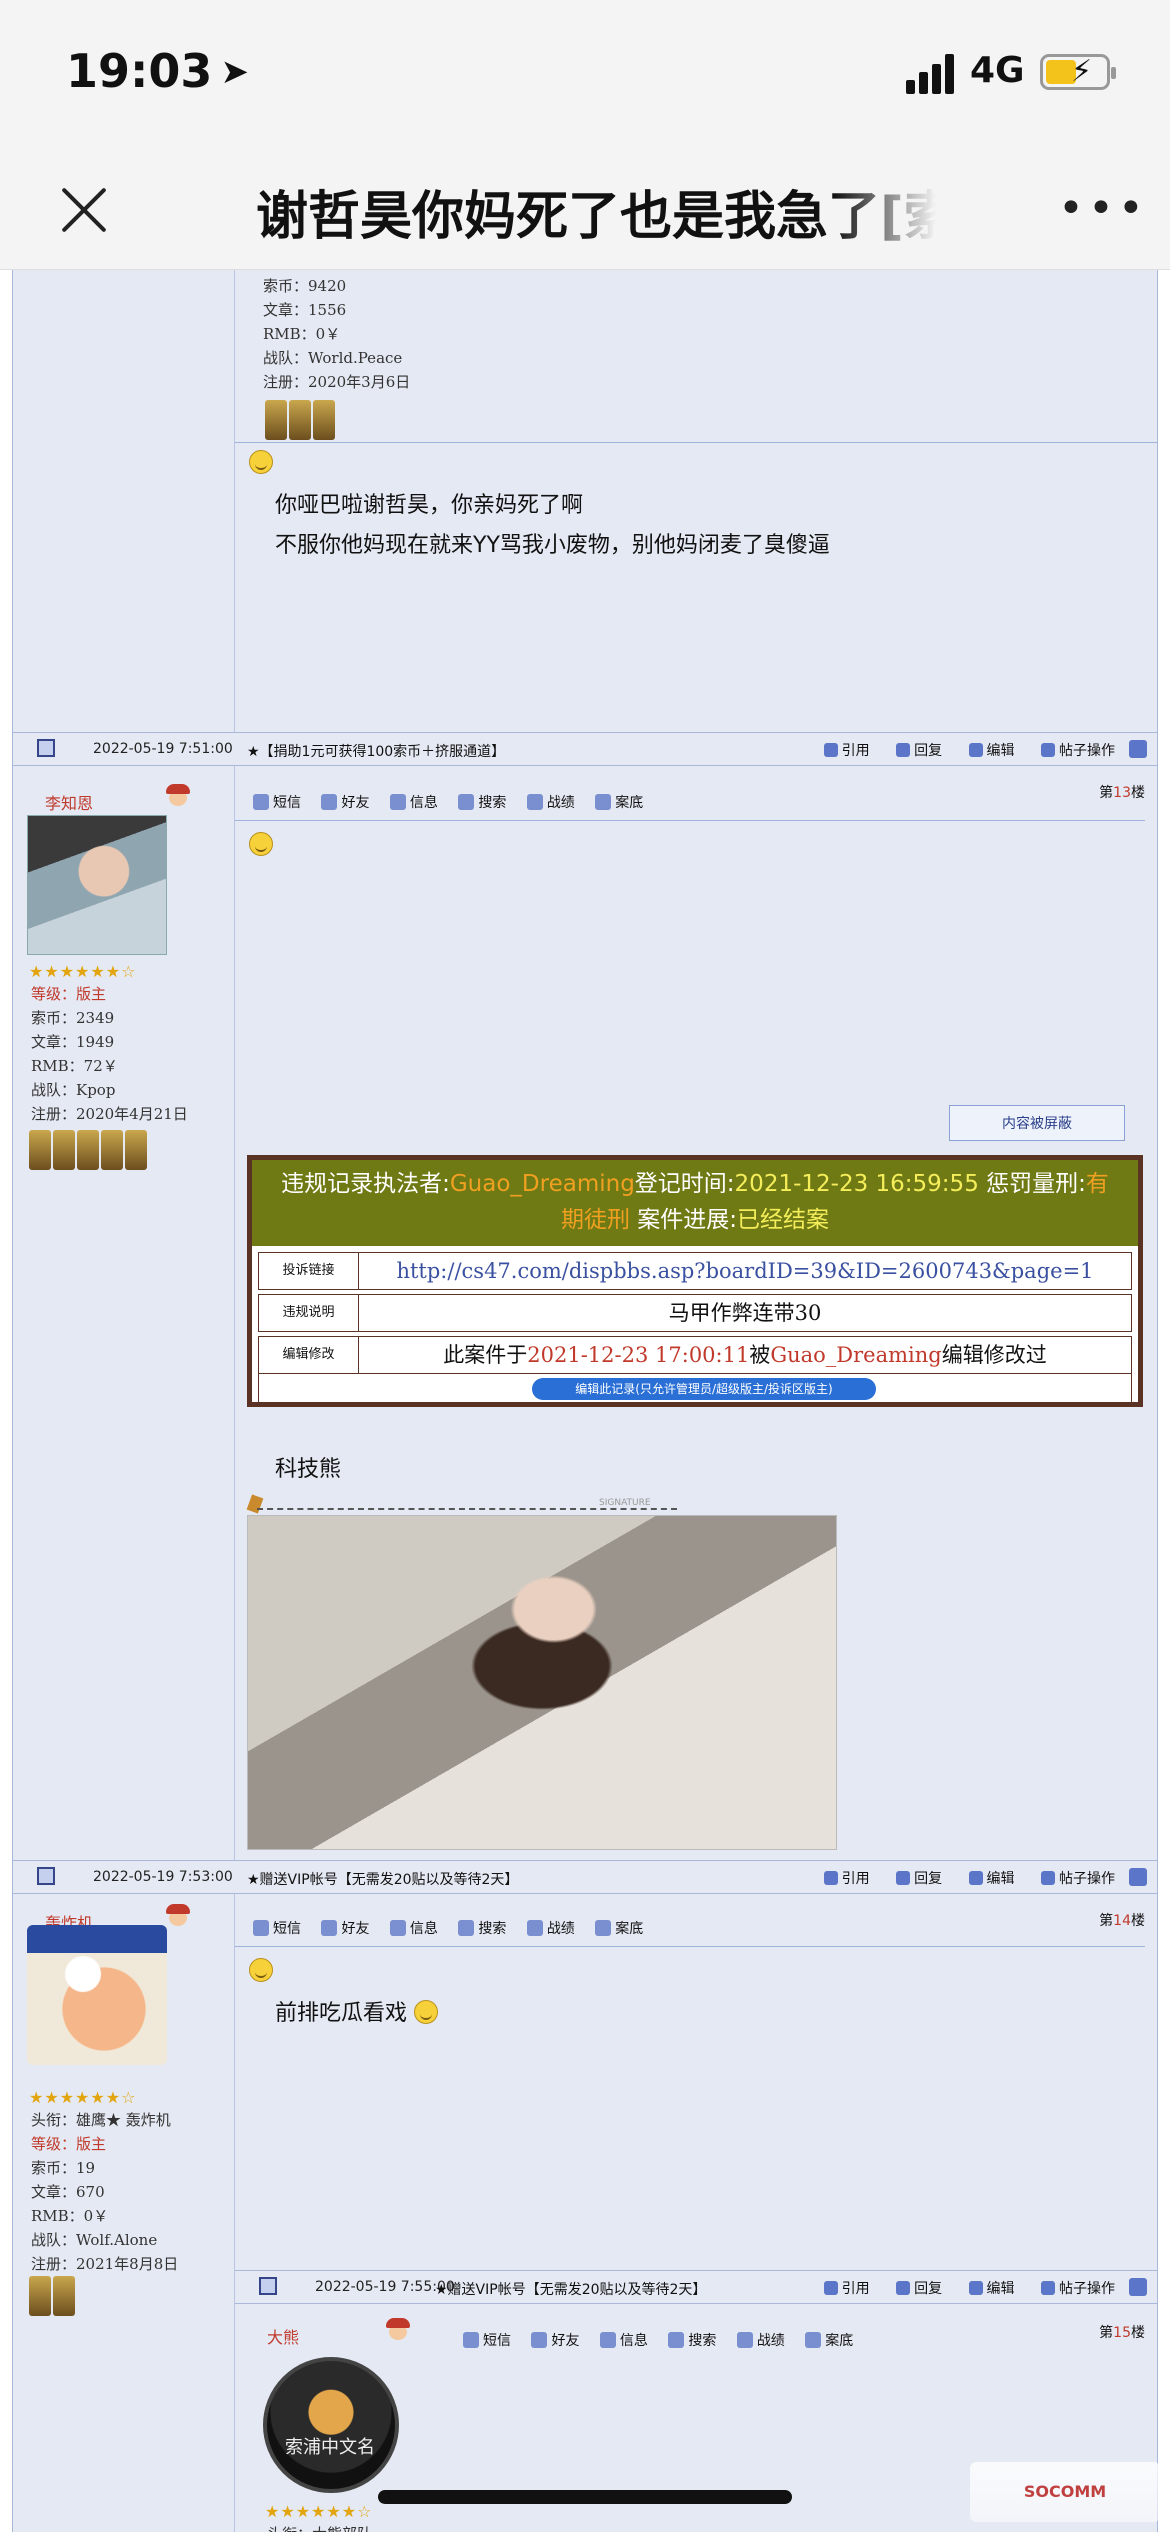 The height and width of the screenshot is (2532, 1170). Describe the element at coordinates (585, 2497) in the screenshot. I see `home-indicator` at that location.